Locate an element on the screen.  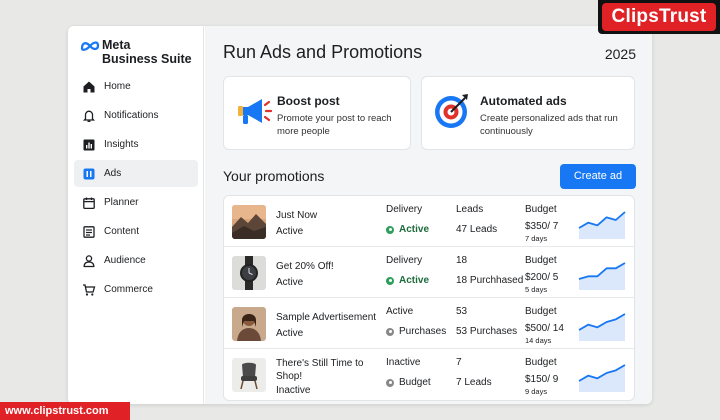
sidebar-item-label: Commerce is located at coordinates (128, 289).